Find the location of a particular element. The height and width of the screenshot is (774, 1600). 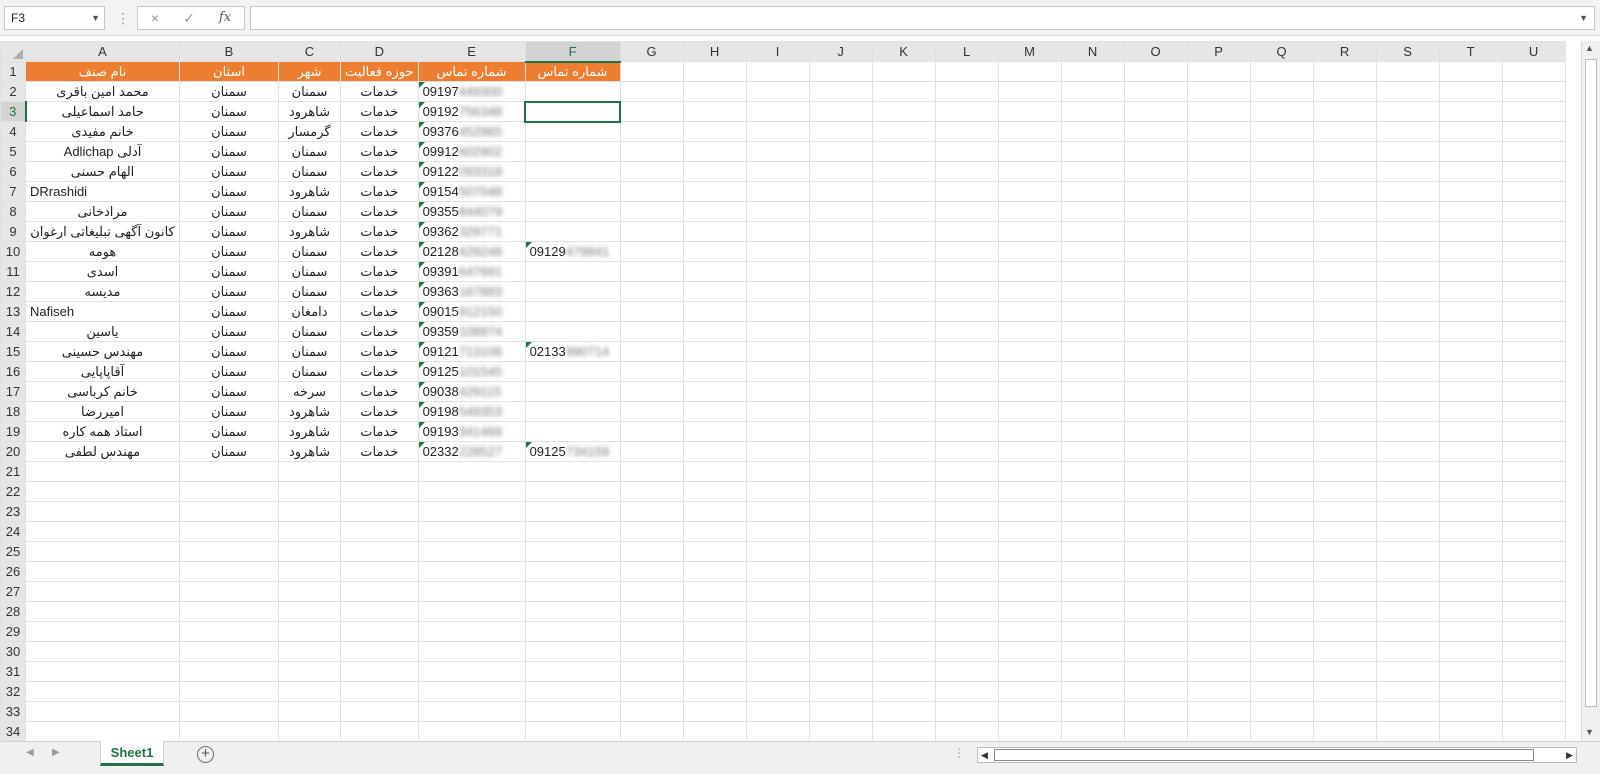

cell-d21 is located at coordinates (379, 471).